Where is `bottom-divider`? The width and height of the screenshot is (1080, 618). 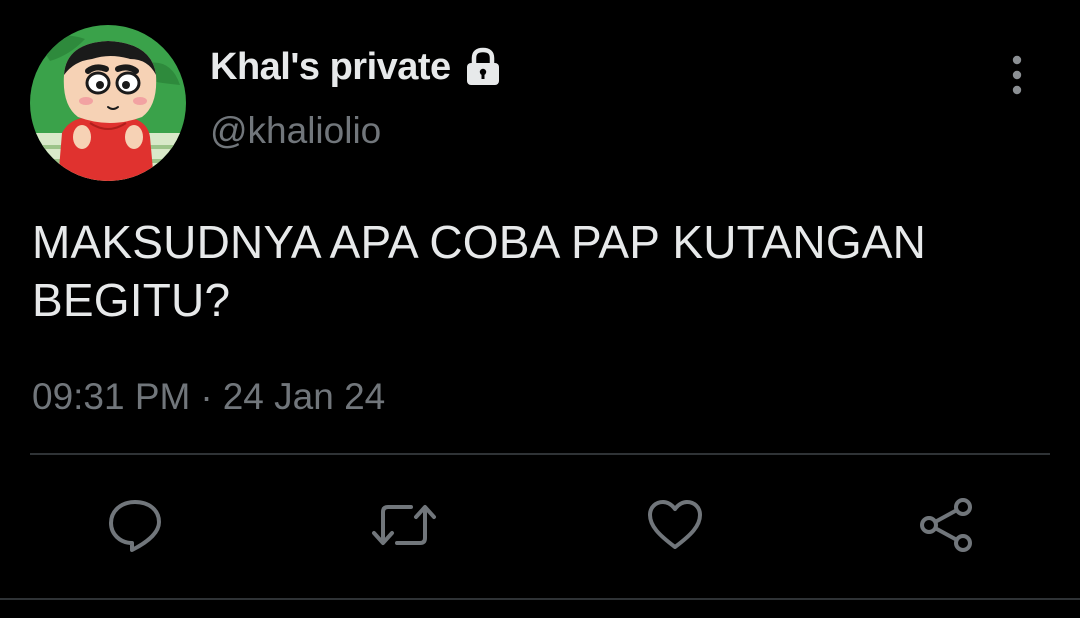
bottom-divider is located at coordinates (540, 599).